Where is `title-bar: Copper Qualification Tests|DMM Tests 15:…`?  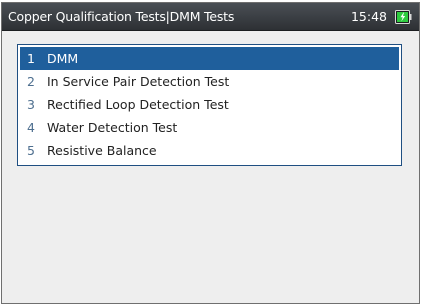 title-bar: Copper Qualification Tests|DMM Tests 15:… is located at coordinates (210, 17).